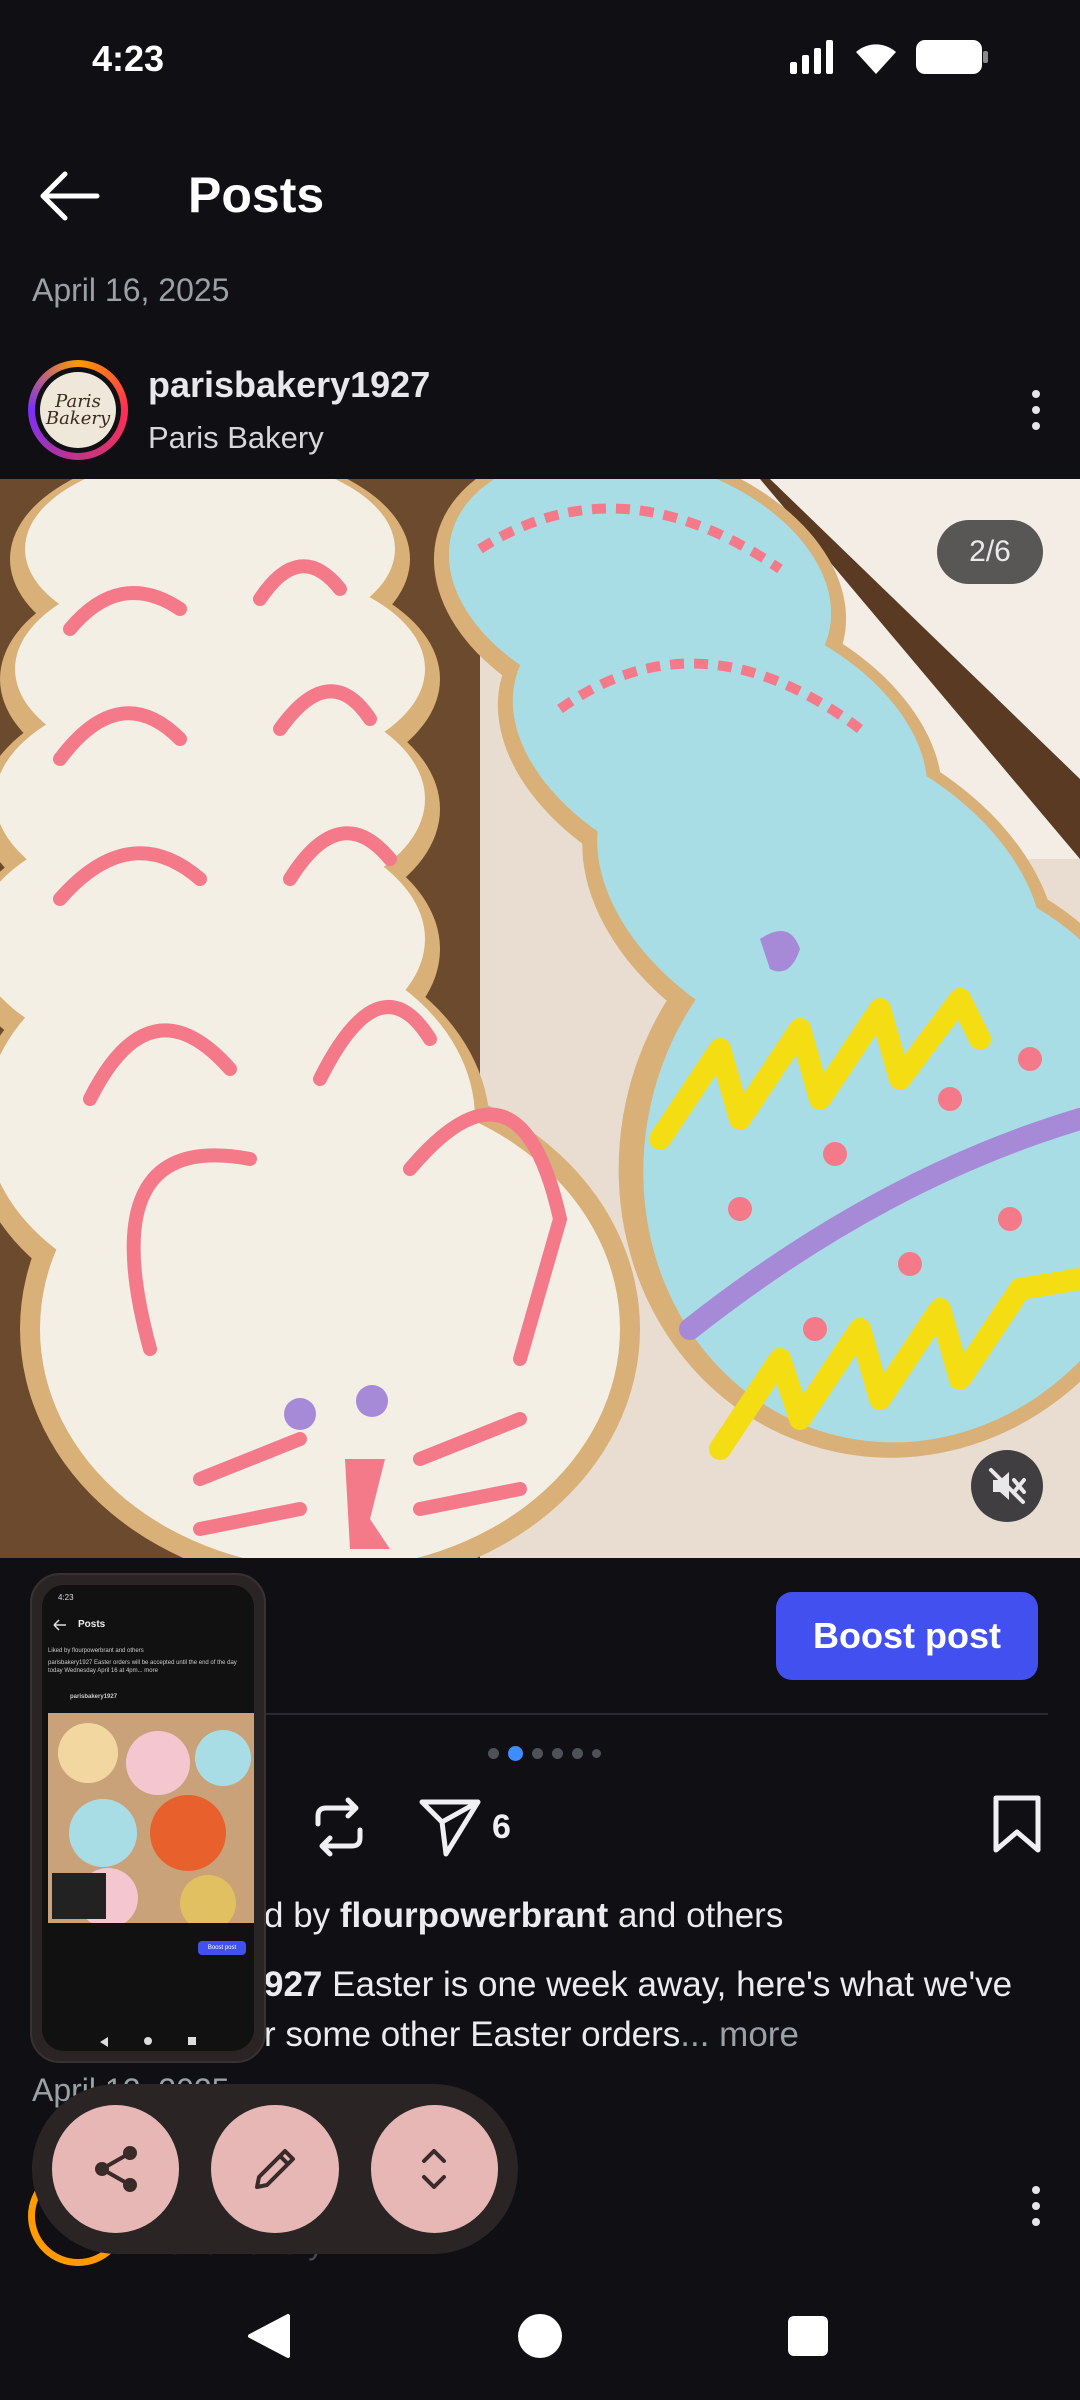 This screenshot has height=2400, width=1080. I want to click on carousel-dot-active, so click(515, 1753).